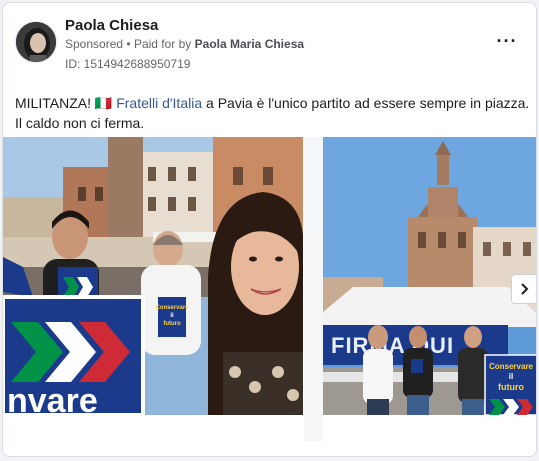  I want to click on banner-text-2: il, so click(511, 376).